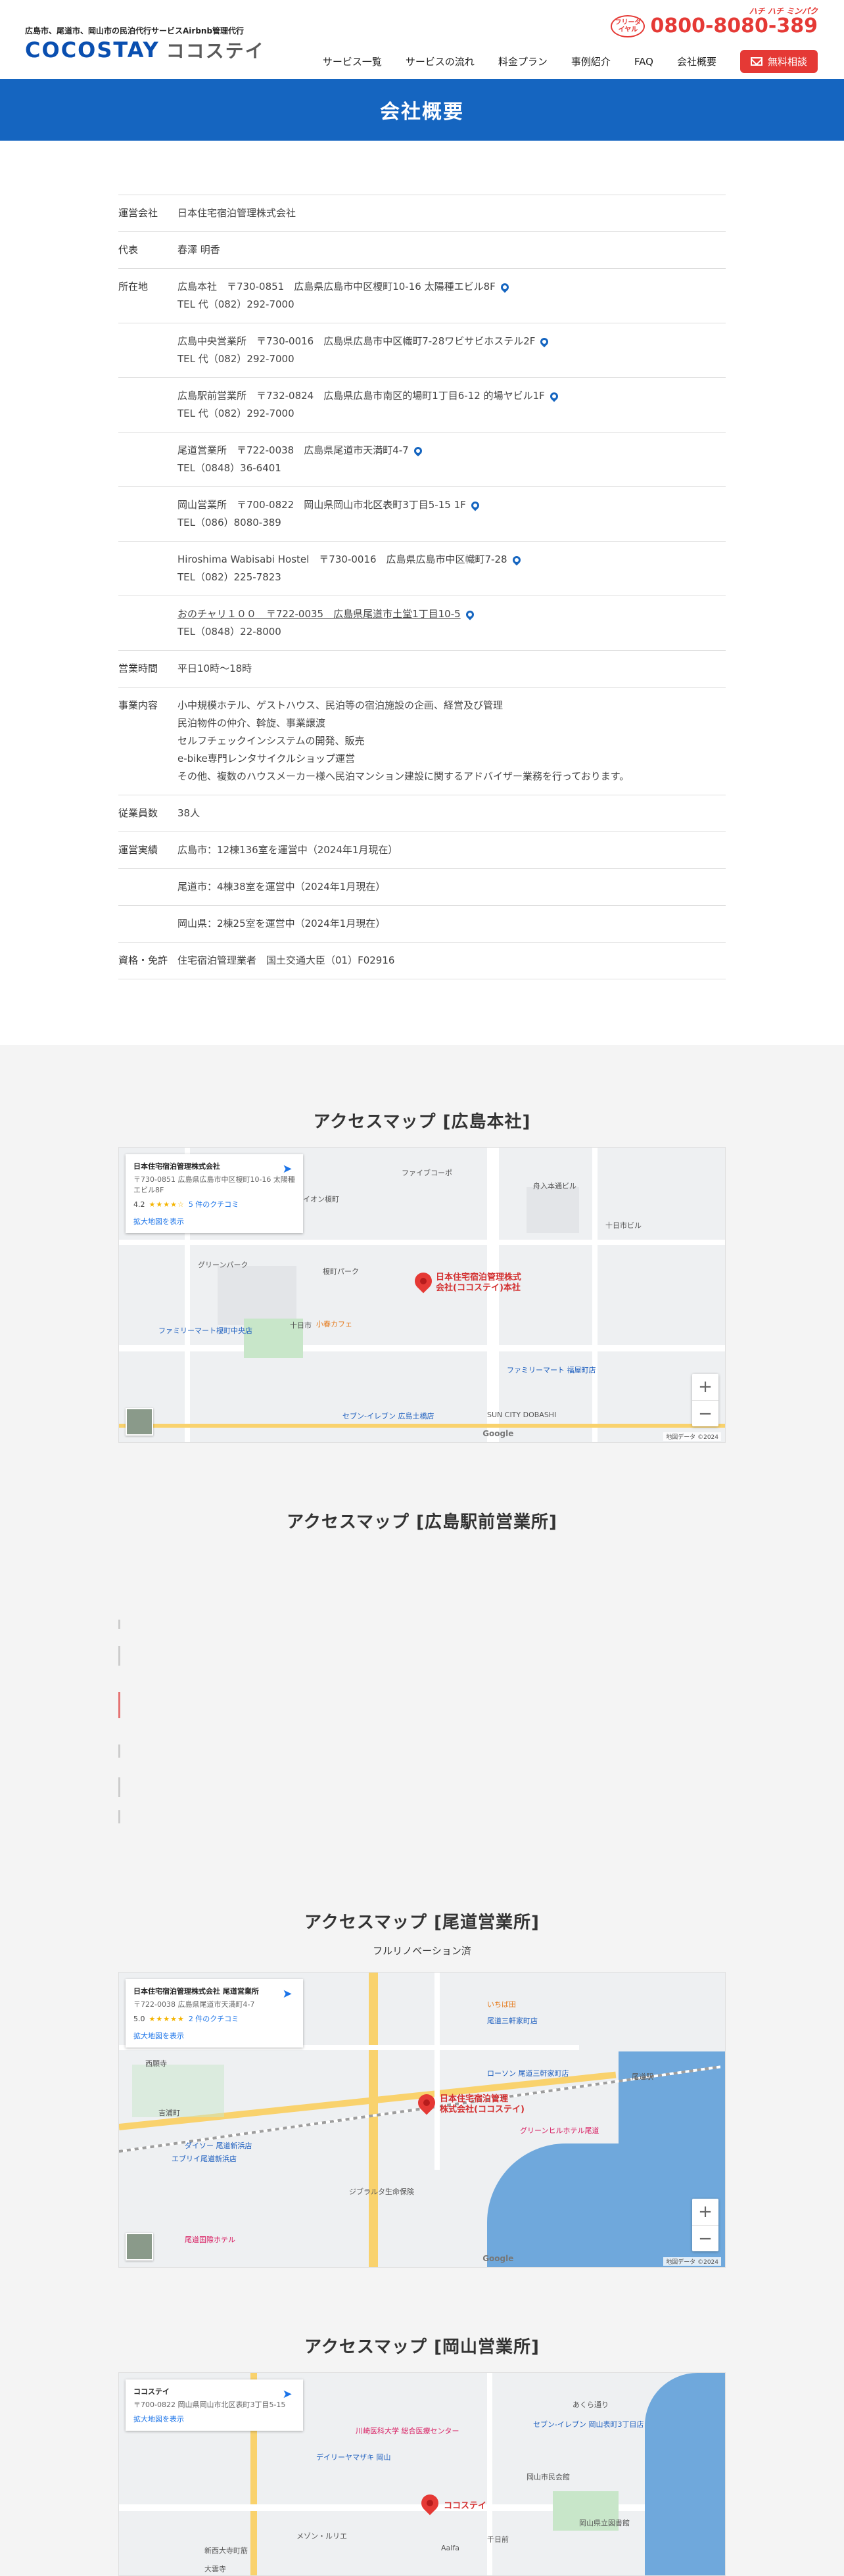  Describe the element at coordinates (301, 1325) in the screenshot. I see `map-poi: 十日市` at that location.